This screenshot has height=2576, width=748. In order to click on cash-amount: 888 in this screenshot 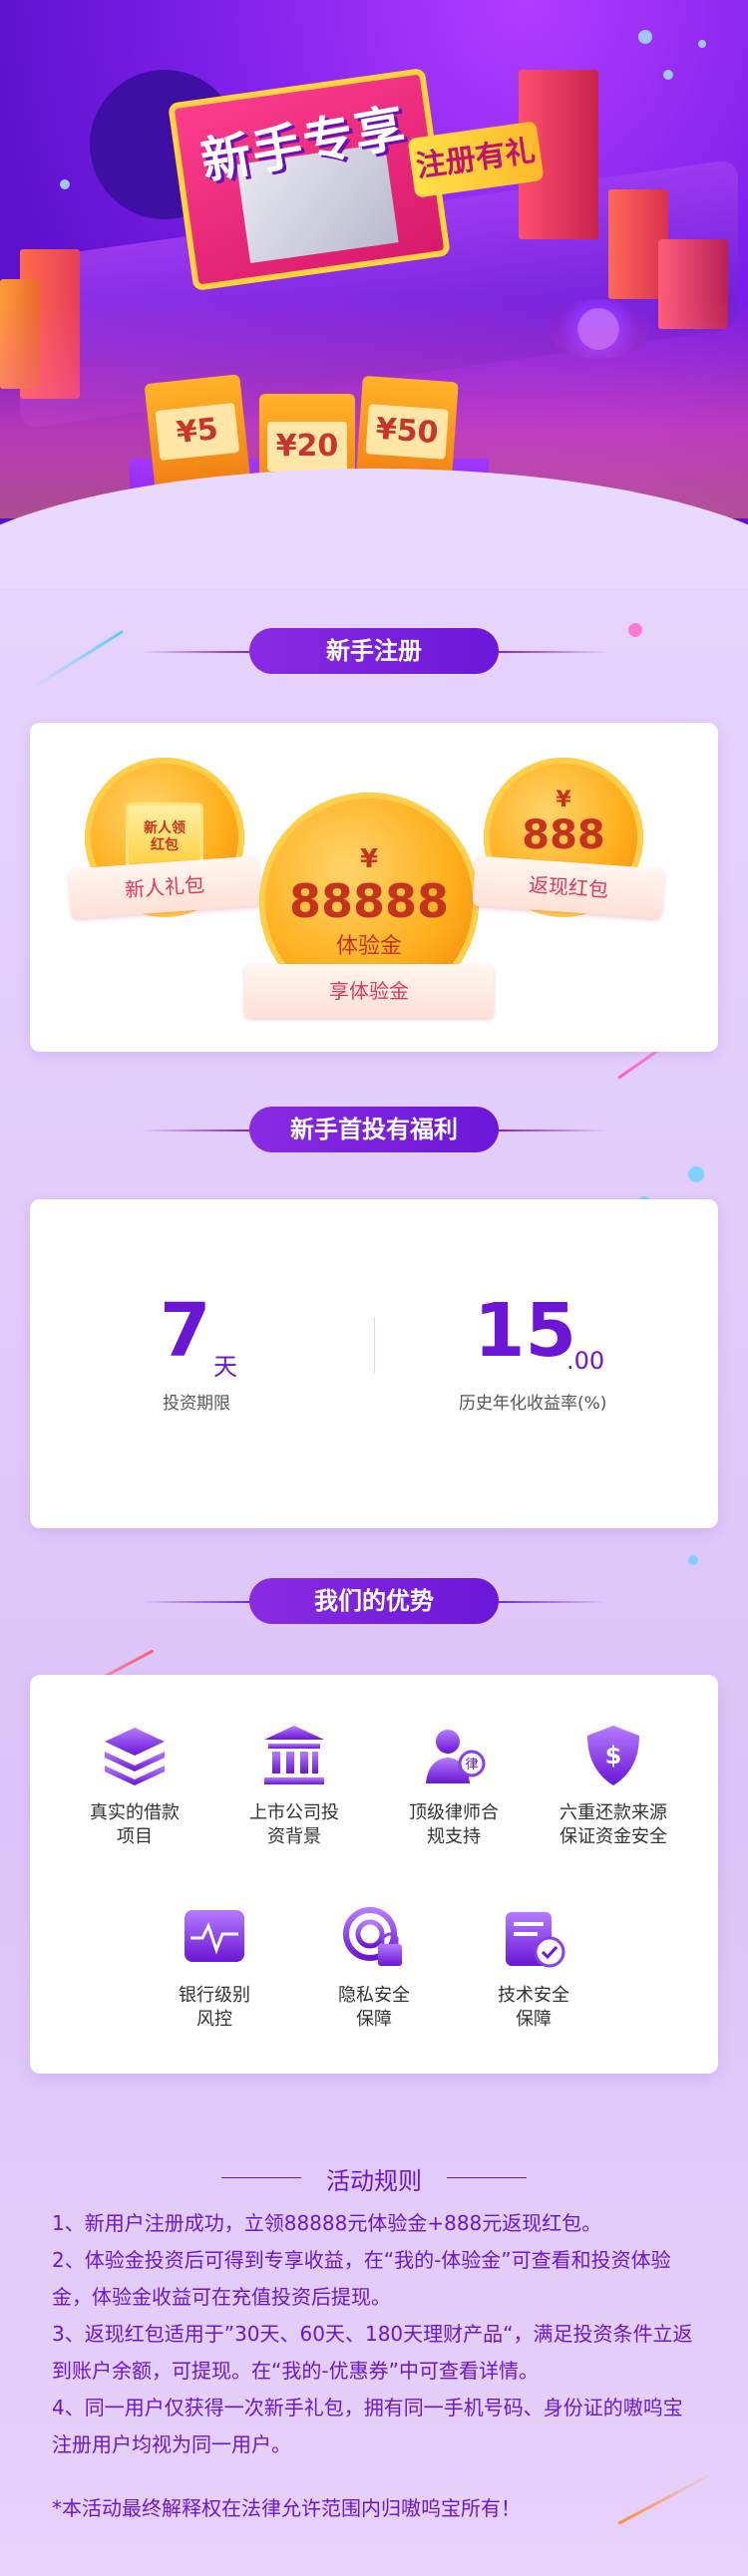, I will do `click(563, 835)`.